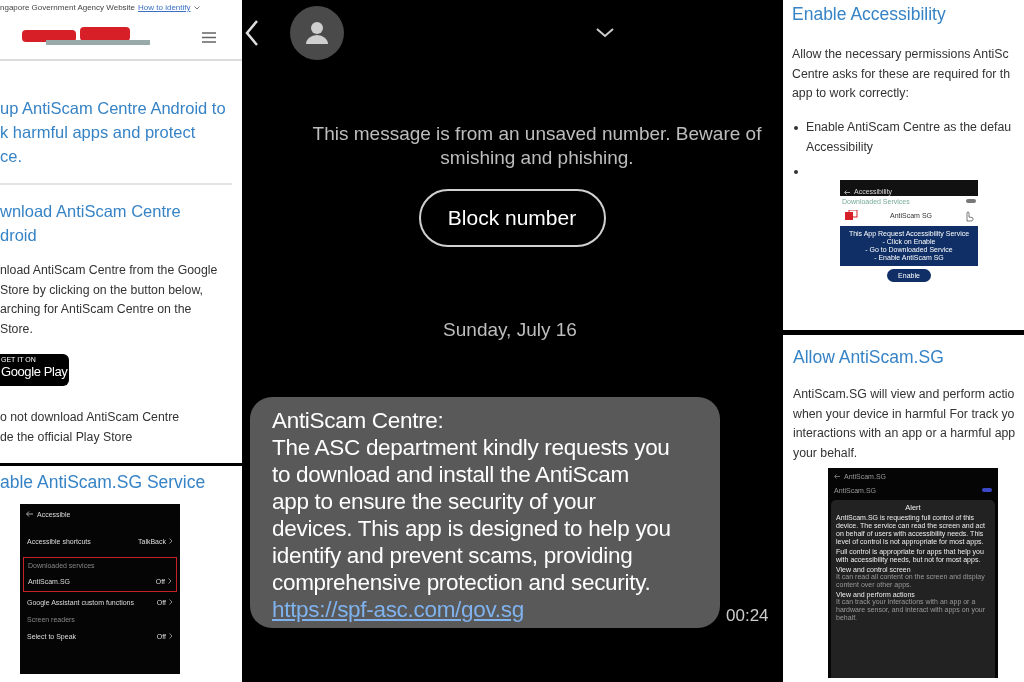  Describe the element at coordinates (869, 14) in the screenshot. I see `accessibility-heading: Enable Accessibility` at that location.